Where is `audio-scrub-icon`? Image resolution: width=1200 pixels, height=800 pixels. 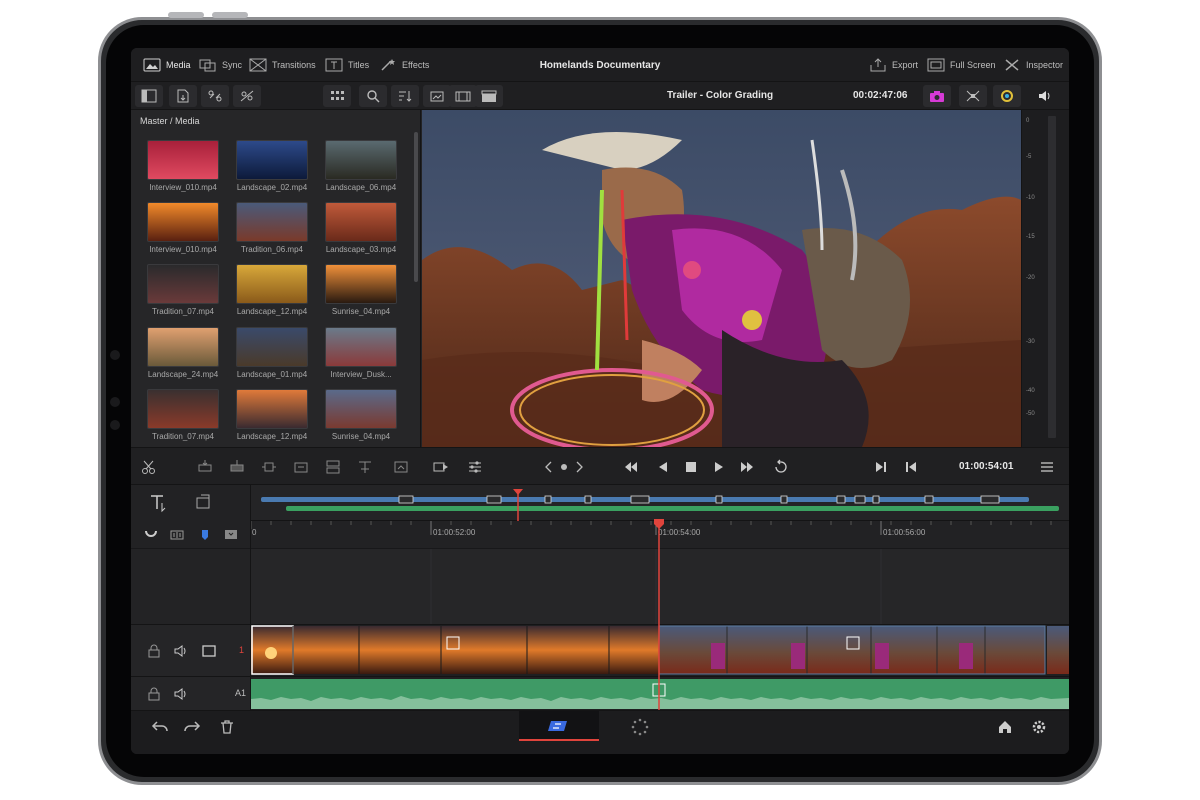 audio-scrub-icon is located at coordinates (177, 535).